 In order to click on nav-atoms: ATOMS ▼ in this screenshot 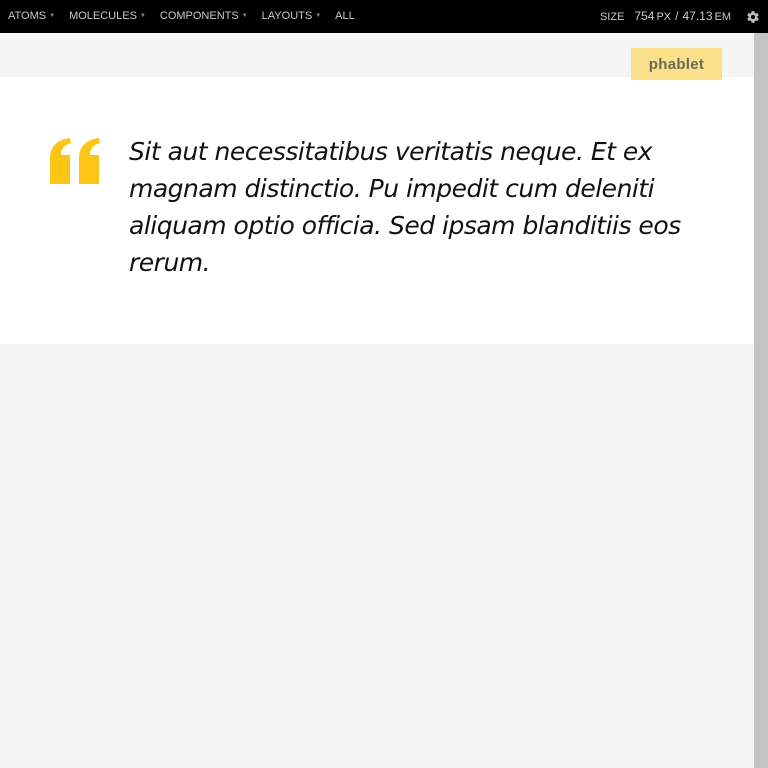, I will do `click(31, 16)`.